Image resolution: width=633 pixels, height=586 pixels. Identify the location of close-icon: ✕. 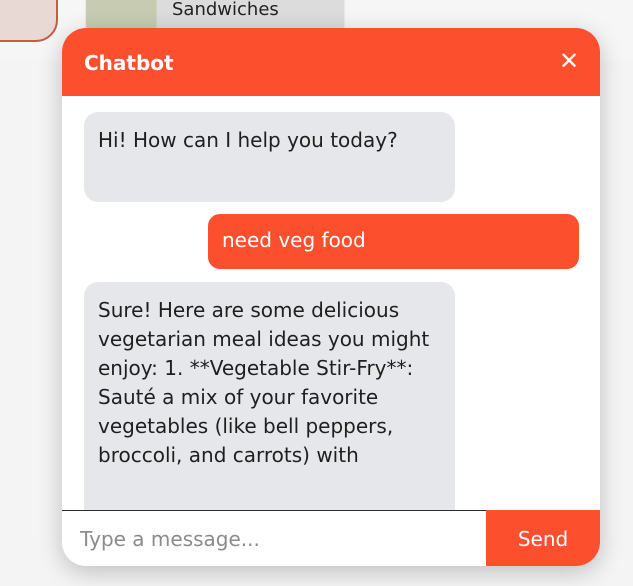
(569, 61).